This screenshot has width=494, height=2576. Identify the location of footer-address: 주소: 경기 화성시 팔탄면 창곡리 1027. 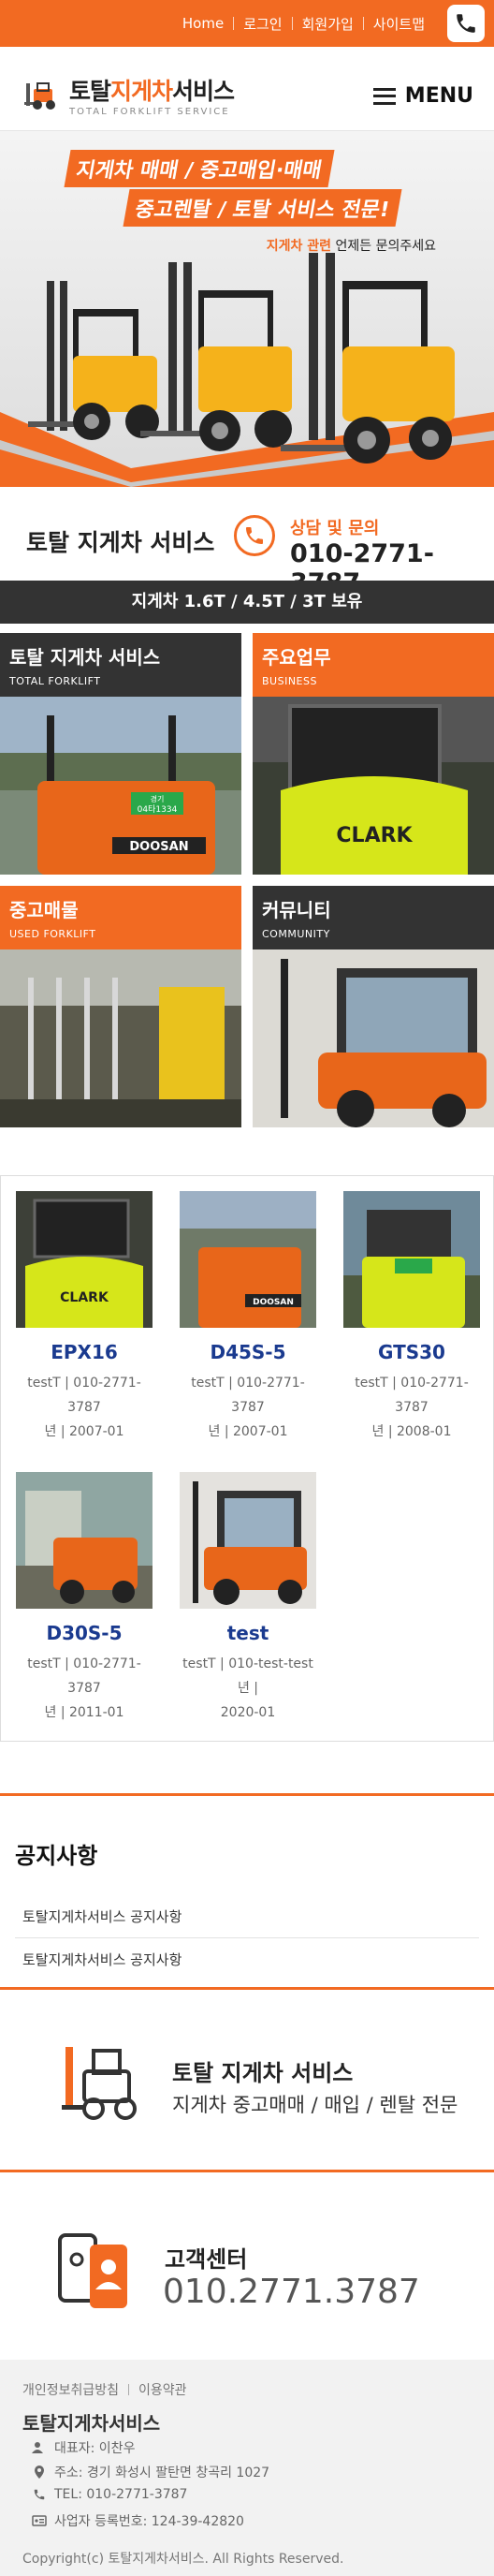
(150, 2472).